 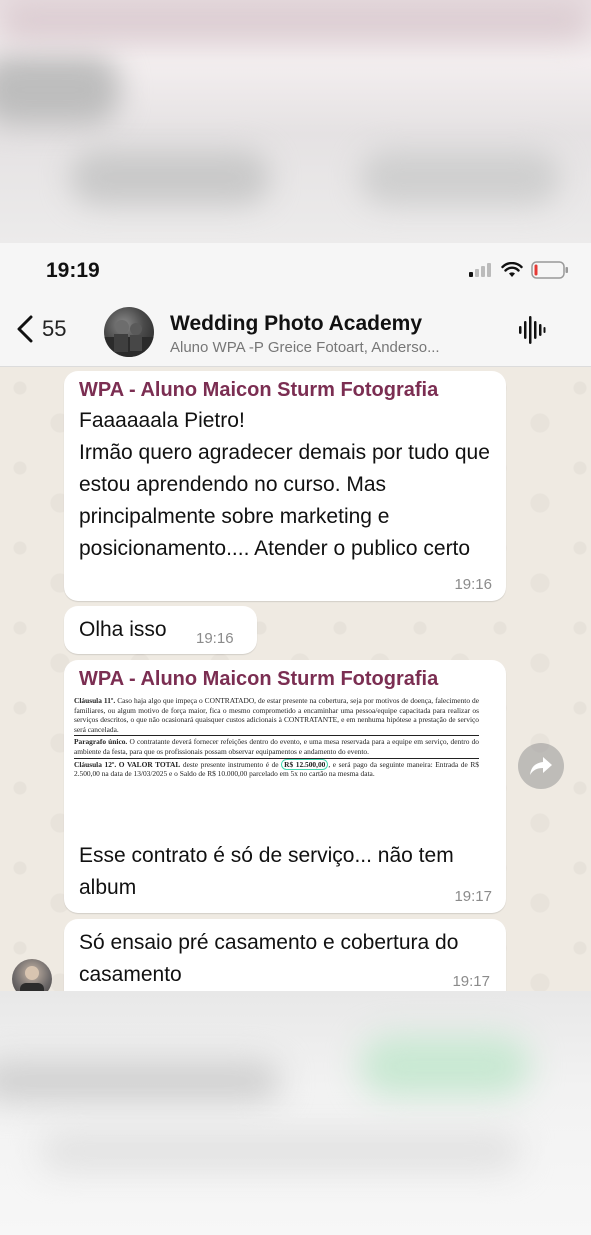 I want to click on voice-chat-icon, so click(x=532, y=330).